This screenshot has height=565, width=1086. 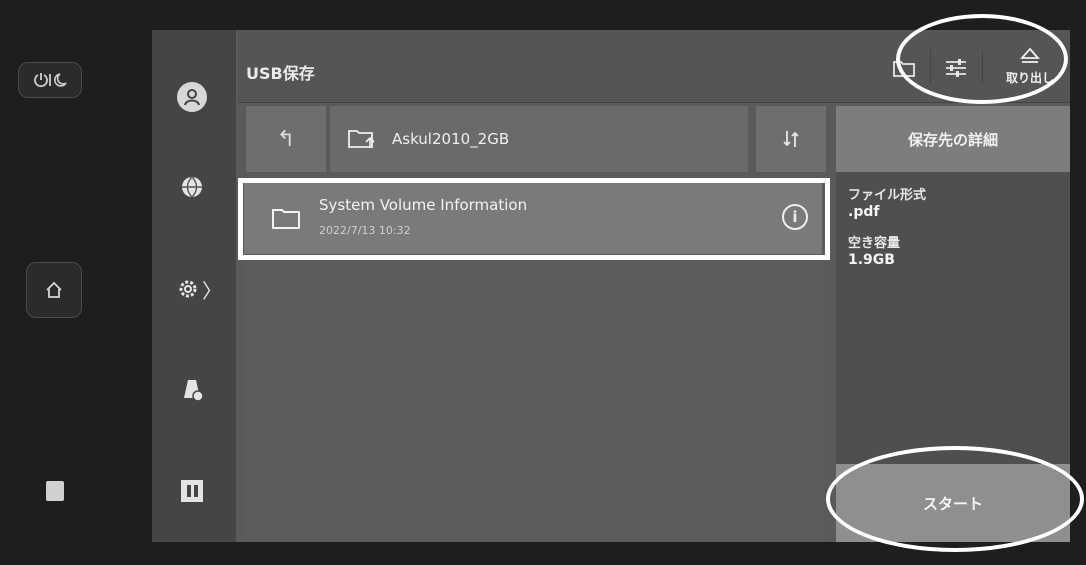 I want to click on user-icon, so click(x=192, y=97).